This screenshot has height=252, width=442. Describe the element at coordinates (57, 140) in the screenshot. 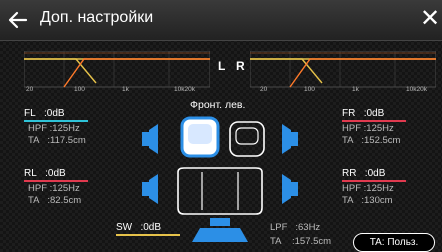

I see `fl-ta: TA :117.5cm` at that location.